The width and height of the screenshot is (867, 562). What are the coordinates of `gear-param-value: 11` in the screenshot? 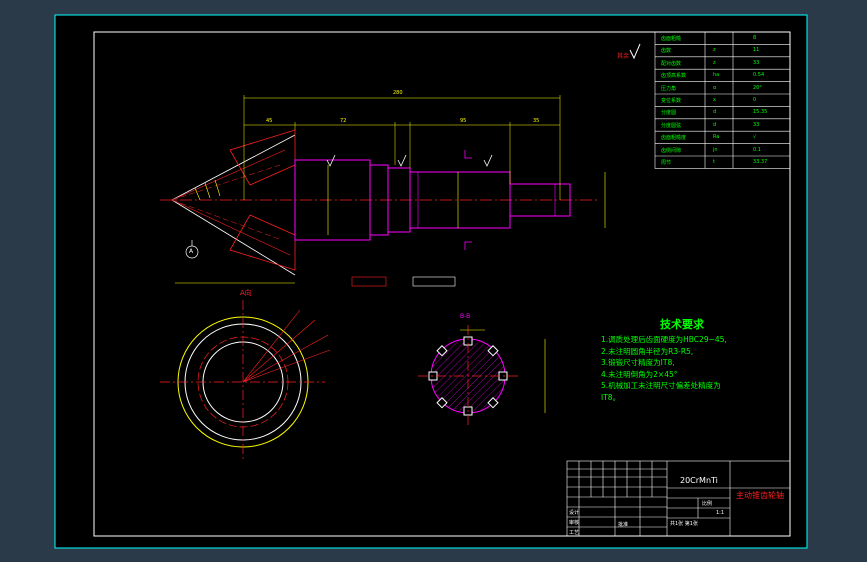 It's located at (756, 50).